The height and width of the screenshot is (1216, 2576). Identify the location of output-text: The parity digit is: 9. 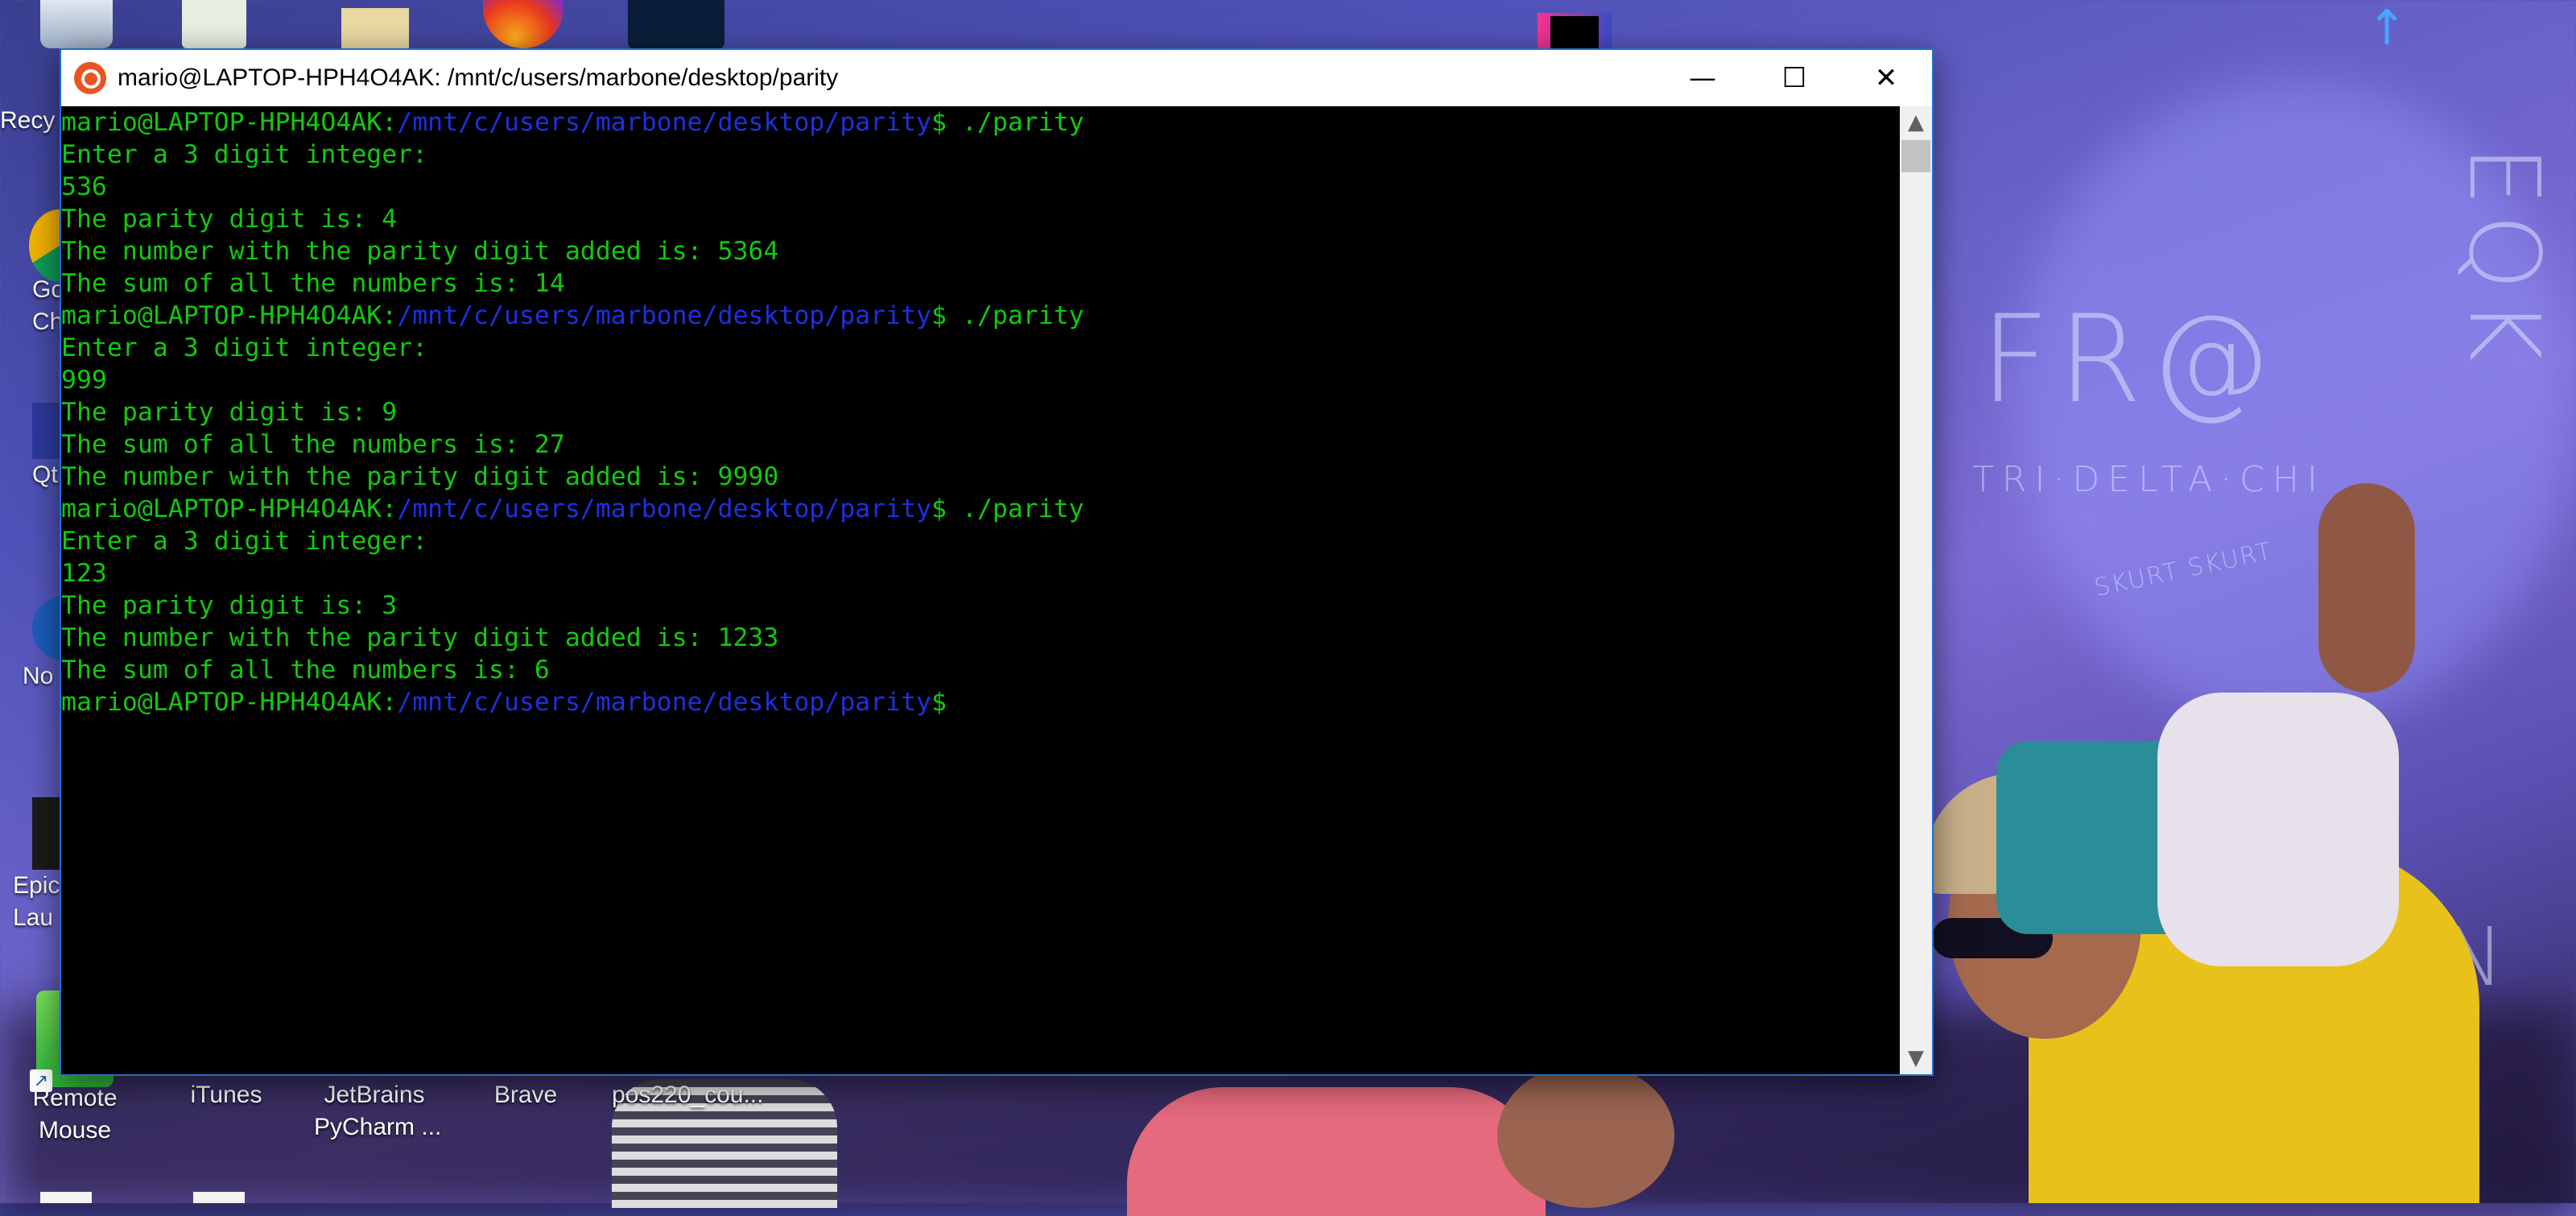
(229, 413).